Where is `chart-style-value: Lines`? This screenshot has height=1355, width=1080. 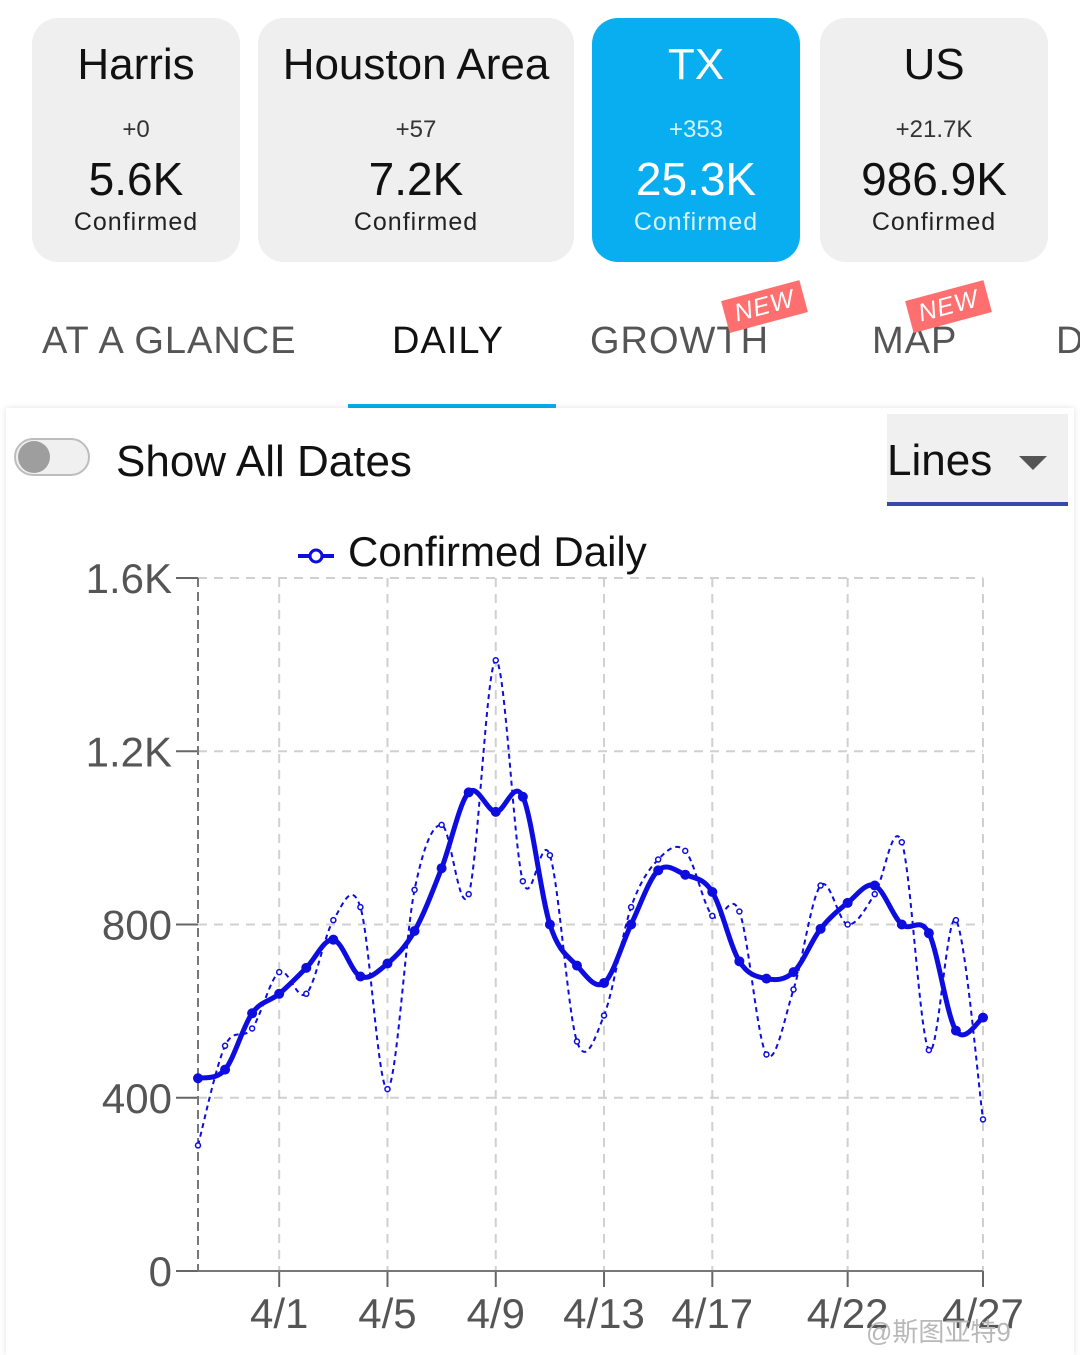
chart-style-value: Lines is located at coordinates (940, 460).